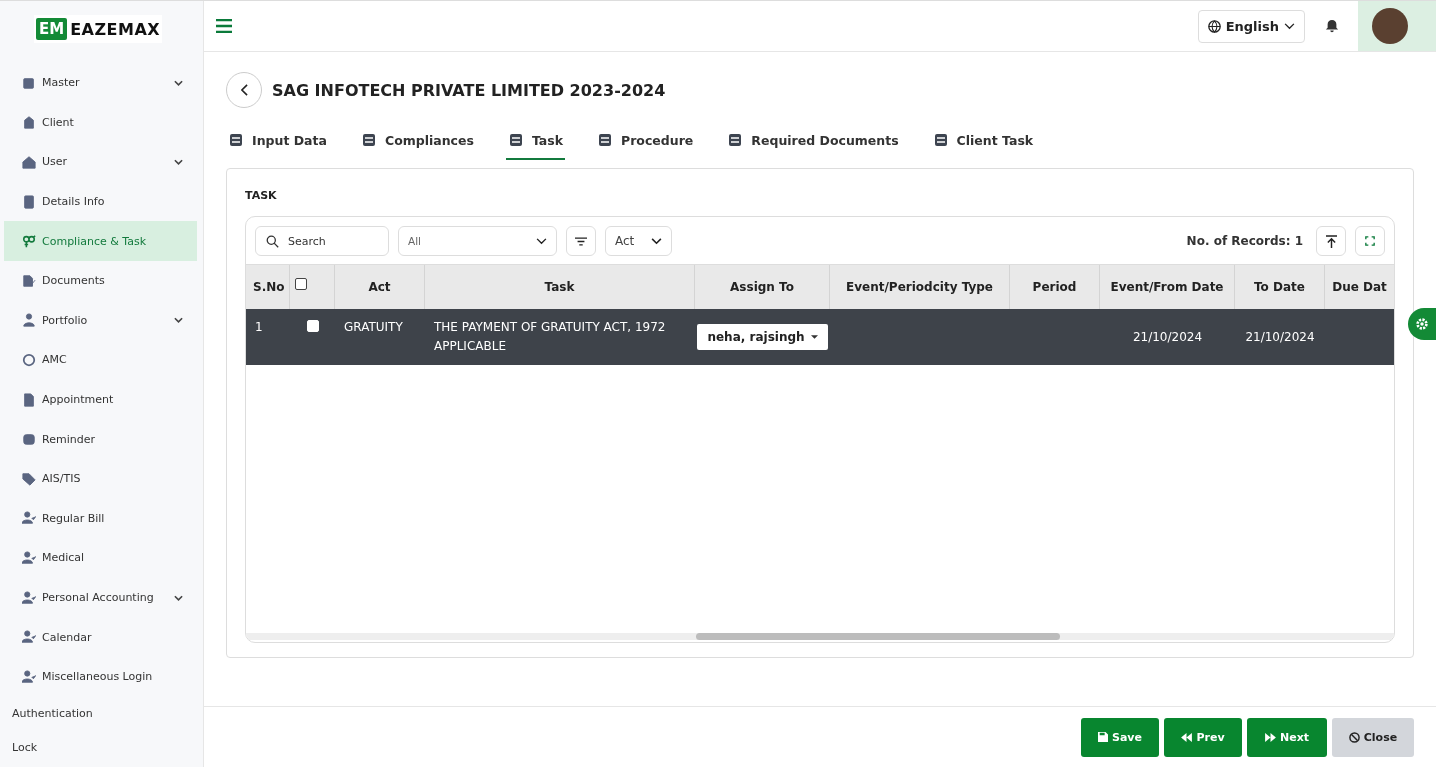  What do you see at coordinates (1270, 737) in the screenshot?
I see `fast-forward-icon` at bounding box center [1270, 737].